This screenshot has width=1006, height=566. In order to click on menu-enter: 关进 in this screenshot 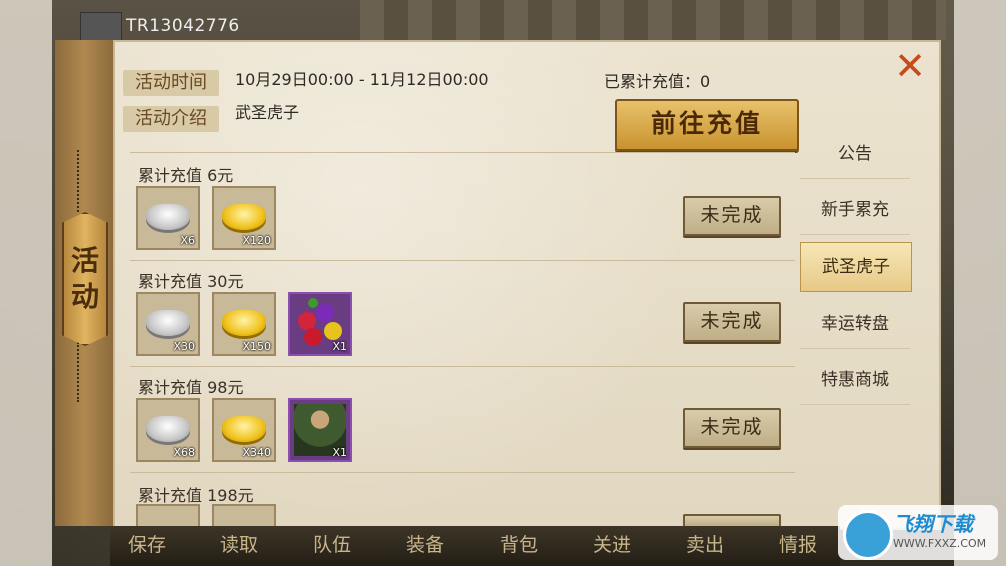, I will do `click(612, 543)`.